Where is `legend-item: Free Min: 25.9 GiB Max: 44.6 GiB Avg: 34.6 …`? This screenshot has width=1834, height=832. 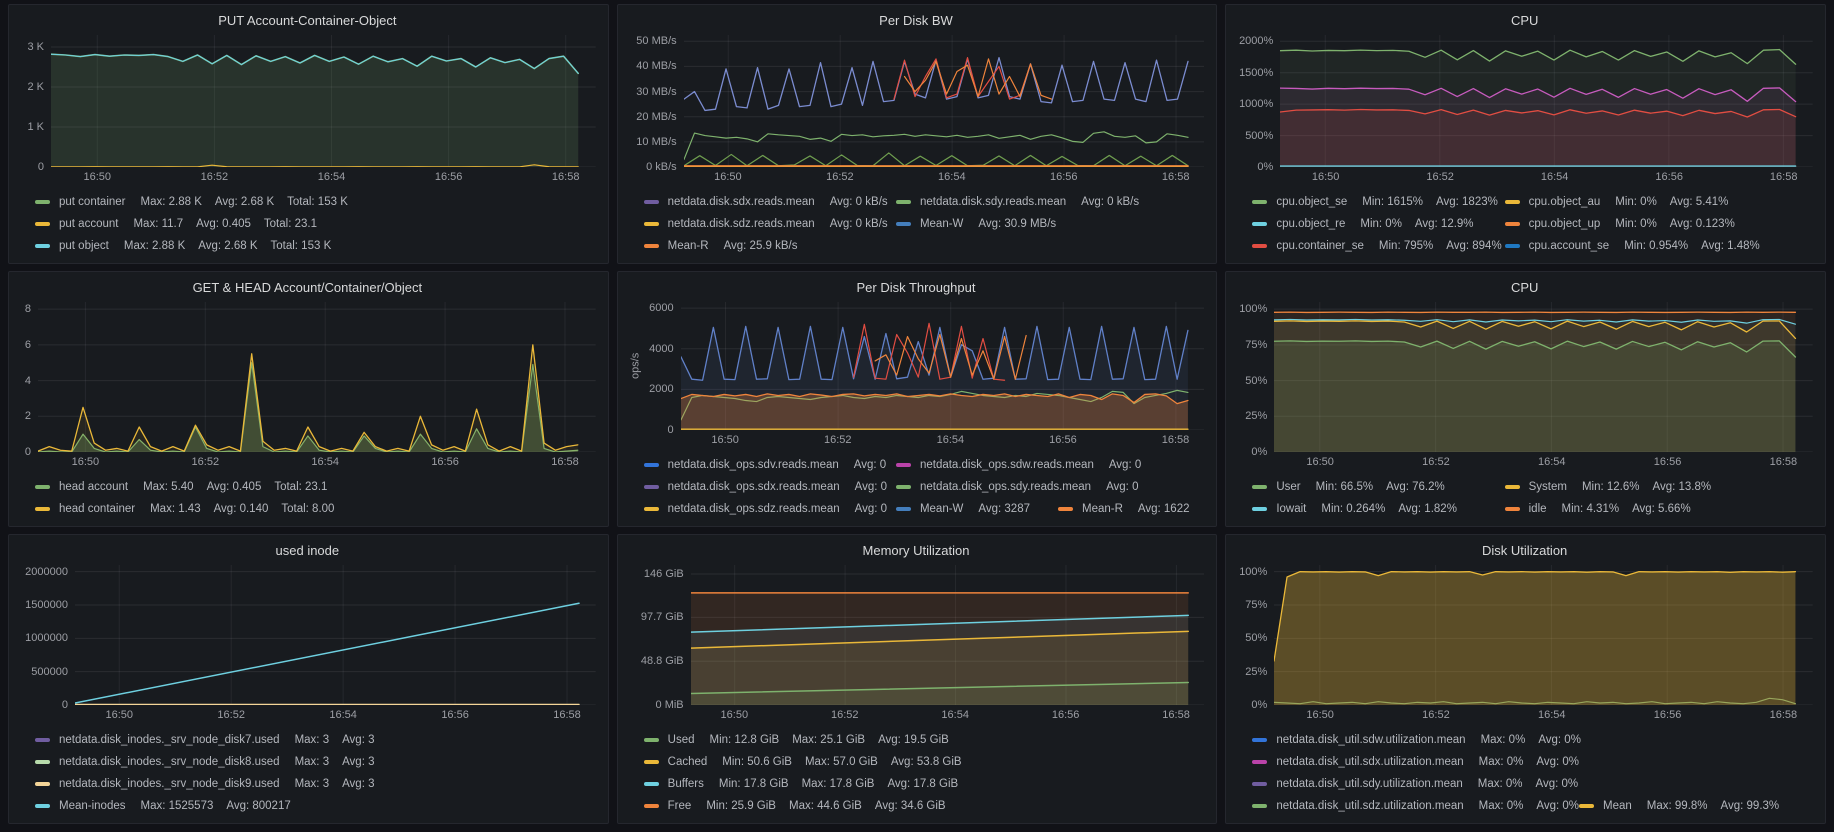
legend-item: Free Min: 25.9 GiB Max: 44.6 GiB Avg: 34.6 … is located at coordinates (794, 806).